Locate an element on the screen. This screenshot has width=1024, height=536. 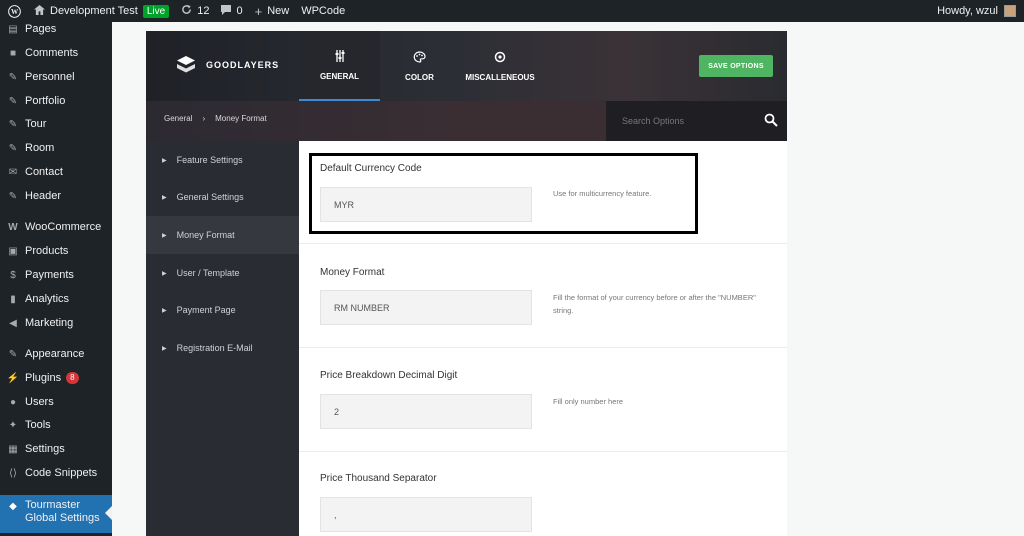
account-menu: Howdy, wzul is located at coordinates (980, 11).